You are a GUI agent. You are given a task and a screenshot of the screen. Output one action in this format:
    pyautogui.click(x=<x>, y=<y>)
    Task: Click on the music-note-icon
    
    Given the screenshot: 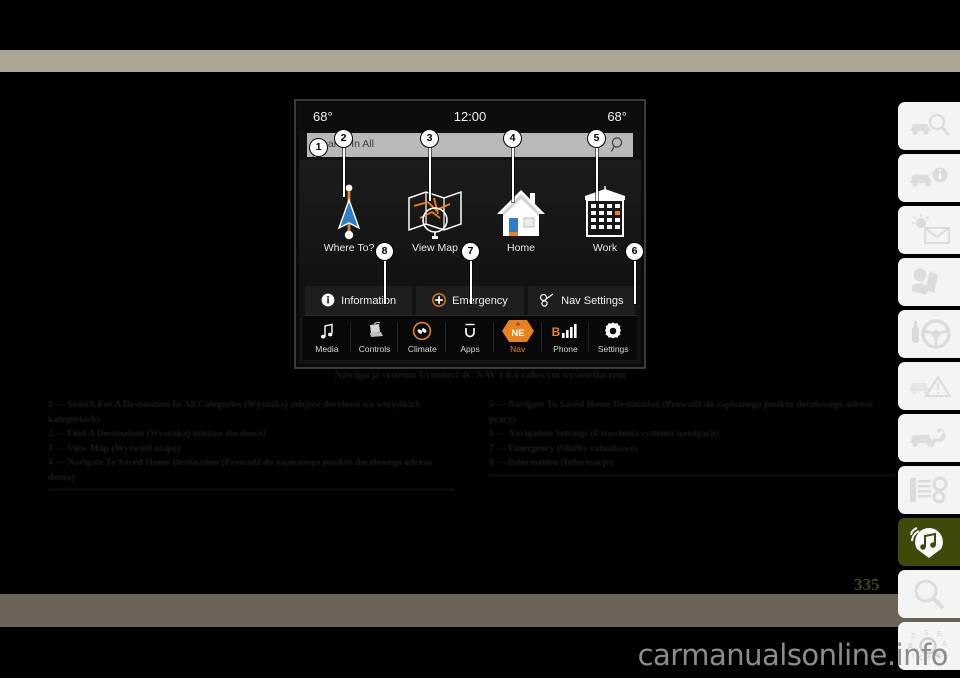 What is the action you would take?
    pyautogui.click(x=327, y=331)
    